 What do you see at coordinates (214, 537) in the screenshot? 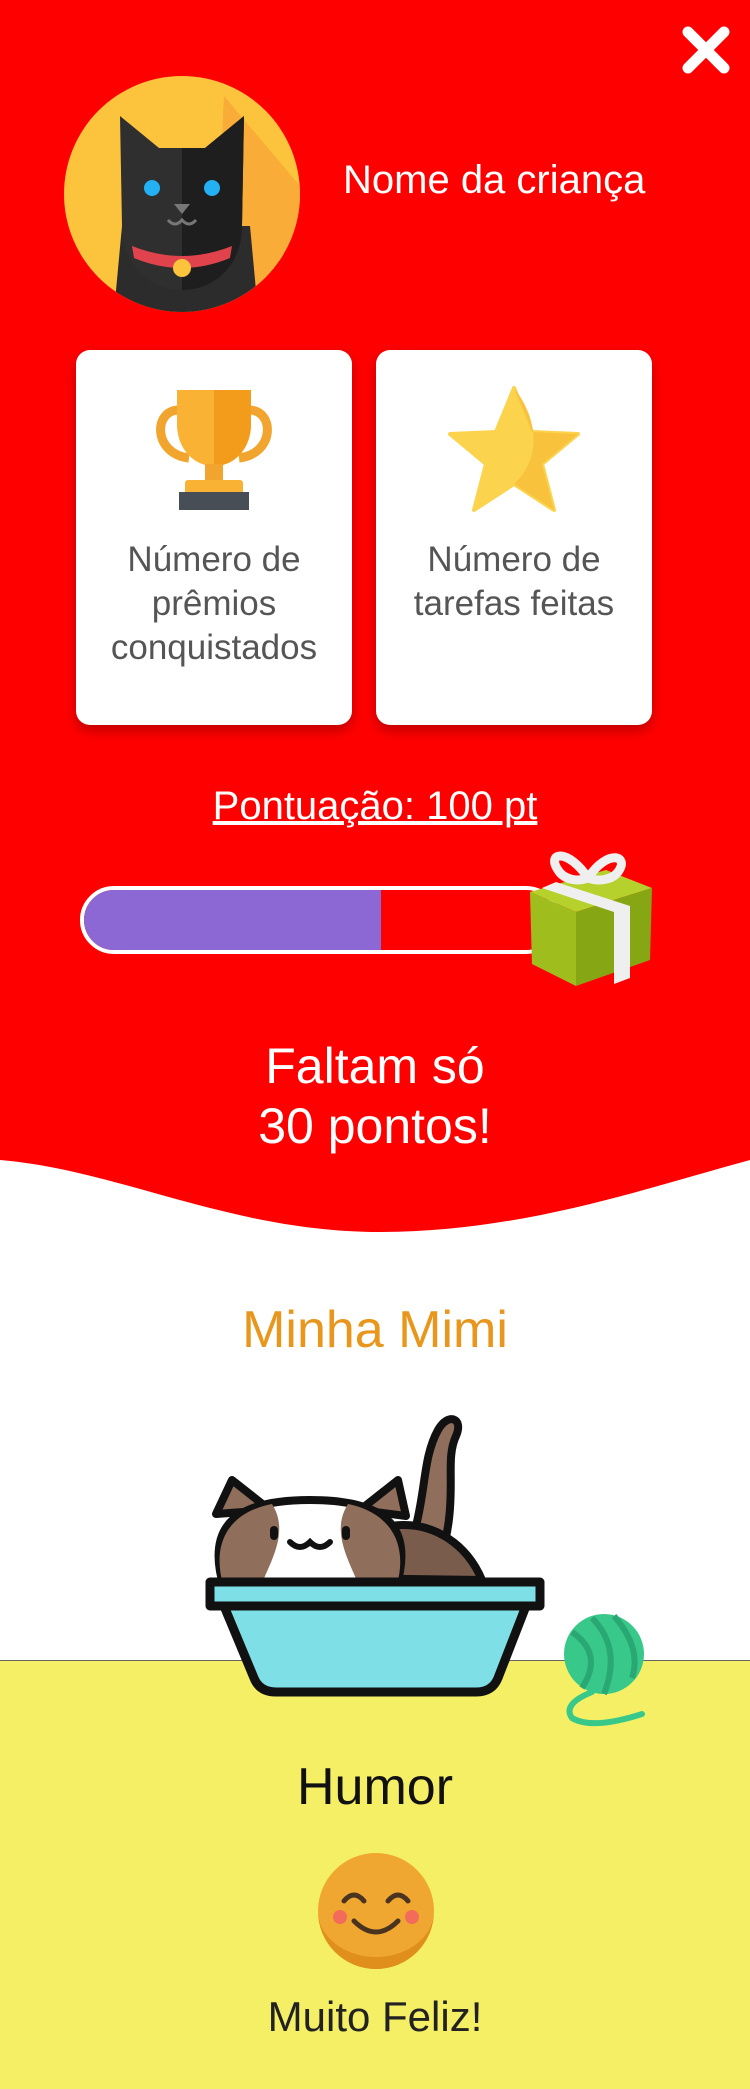
I see `prizes-card: Número de prêmios conquistados` at bounding box center [214, 537].